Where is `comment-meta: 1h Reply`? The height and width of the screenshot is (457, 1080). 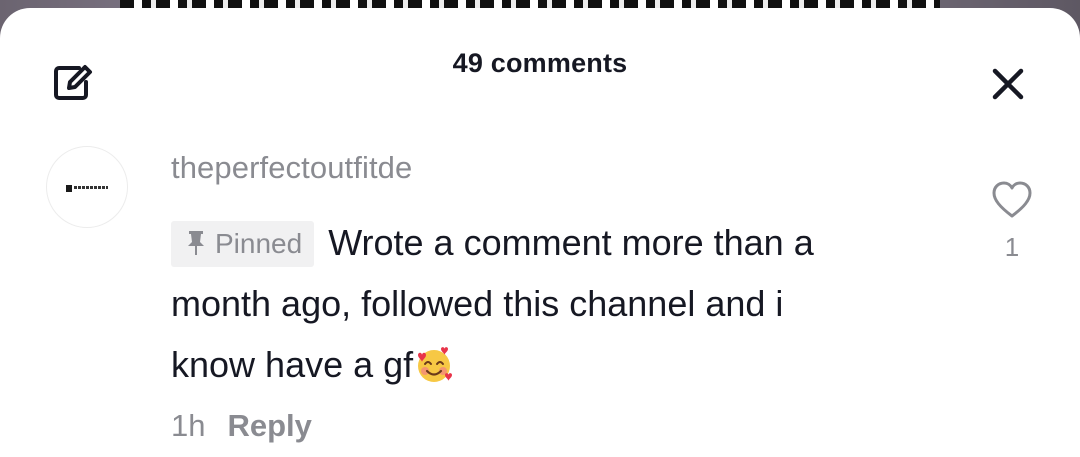
comment-meta: 1h Reply is located at coordinates (241, 426).